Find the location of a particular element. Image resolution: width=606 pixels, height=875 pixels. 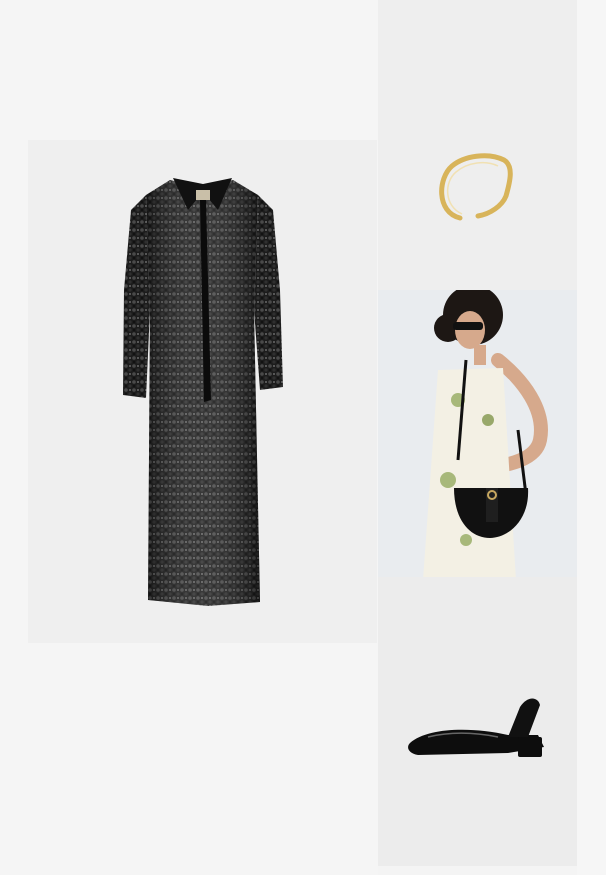

sequin-coat-image is located at coordinates (203, 392).